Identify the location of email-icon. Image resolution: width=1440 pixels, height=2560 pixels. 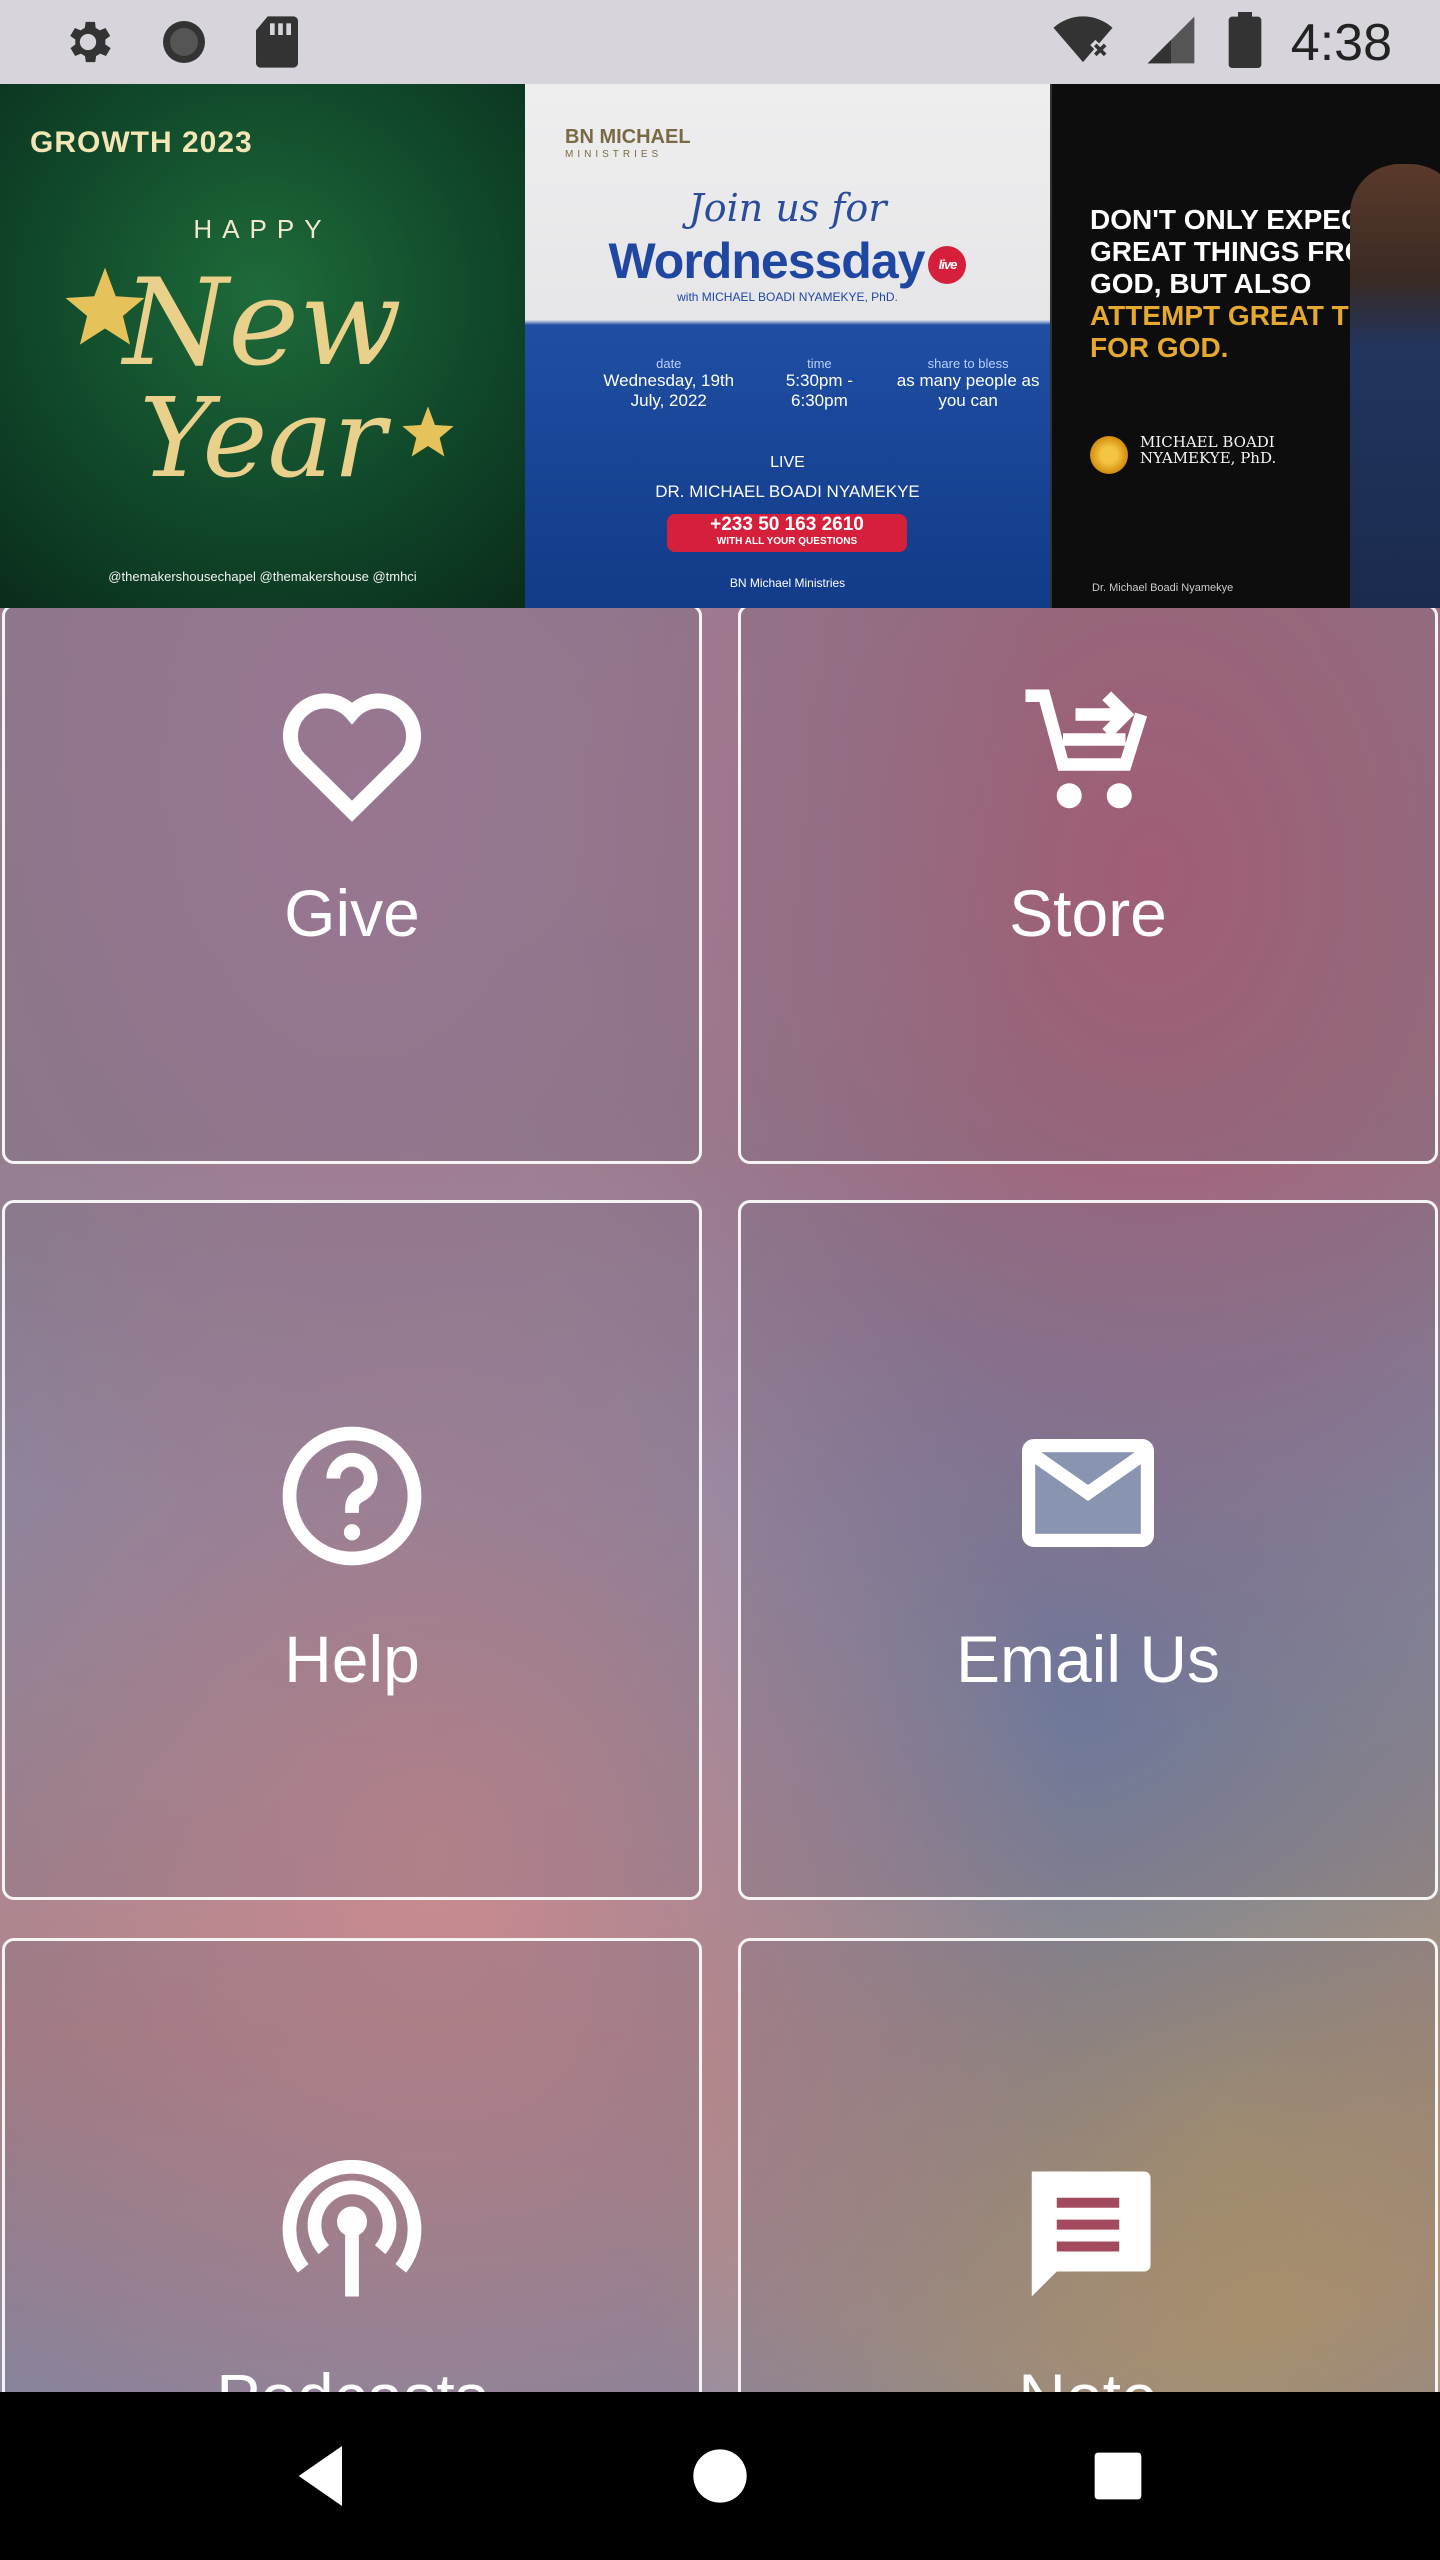
(1088, 1493).